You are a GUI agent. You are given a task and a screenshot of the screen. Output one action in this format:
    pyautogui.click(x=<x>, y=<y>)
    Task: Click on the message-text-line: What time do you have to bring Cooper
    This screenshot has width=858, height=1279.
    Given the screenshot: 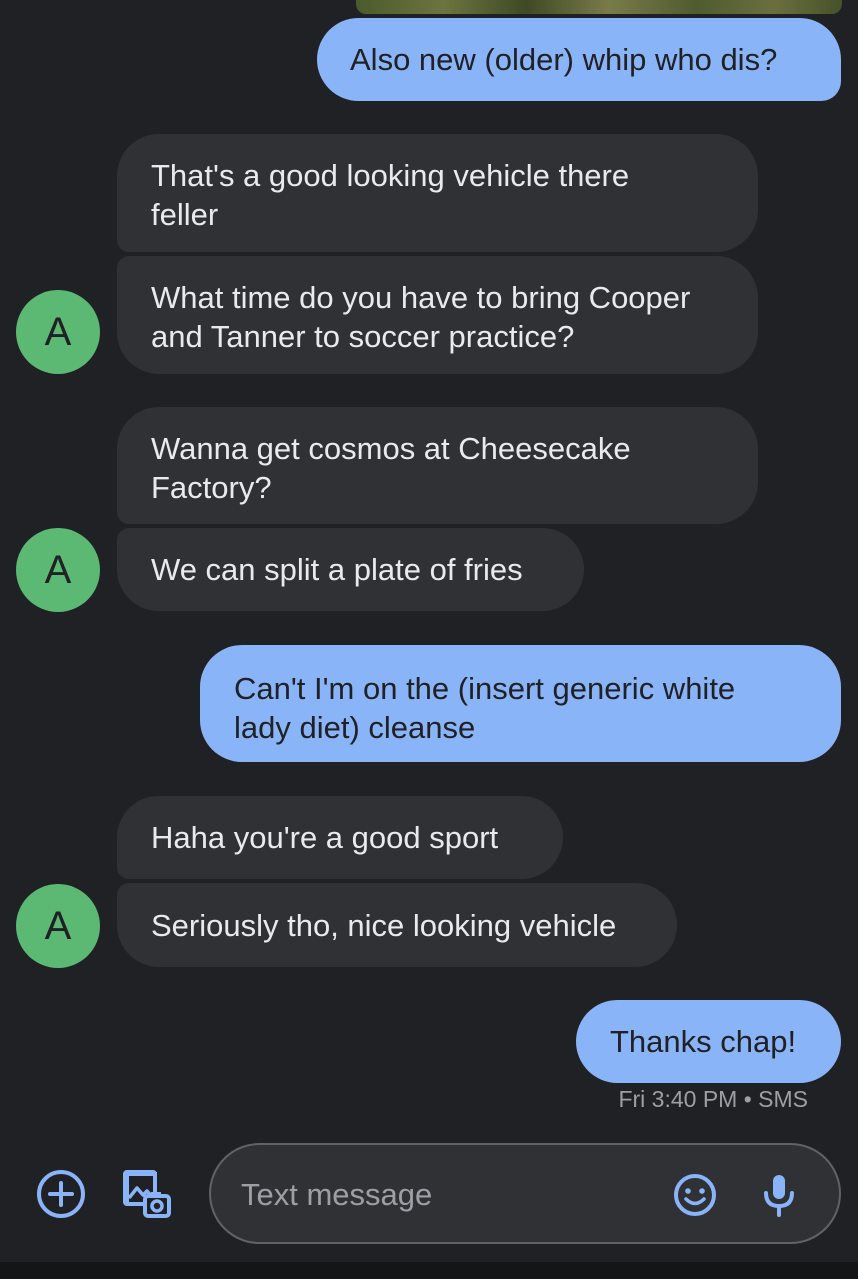 What is the action you would take?
    pyautogui.click(x=421, y=297)
    